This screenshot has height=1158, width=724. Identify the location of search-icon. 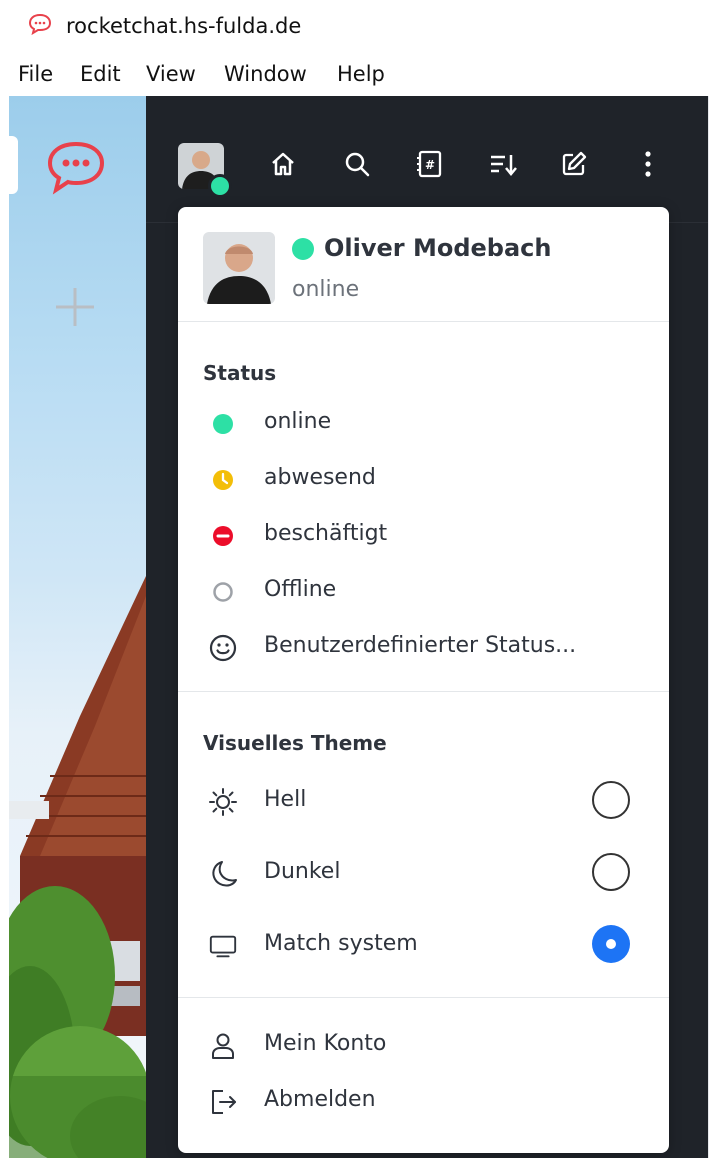
(357, 164).